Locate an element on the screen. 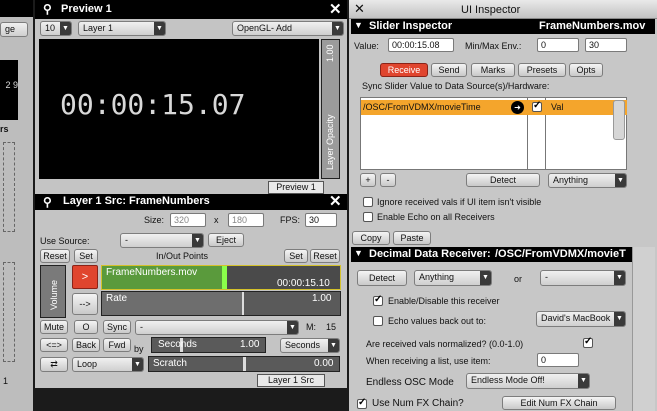 The width and height of the screenshot is (657, 411). reset-in-button: Reset is located at coordinates (55, 256).